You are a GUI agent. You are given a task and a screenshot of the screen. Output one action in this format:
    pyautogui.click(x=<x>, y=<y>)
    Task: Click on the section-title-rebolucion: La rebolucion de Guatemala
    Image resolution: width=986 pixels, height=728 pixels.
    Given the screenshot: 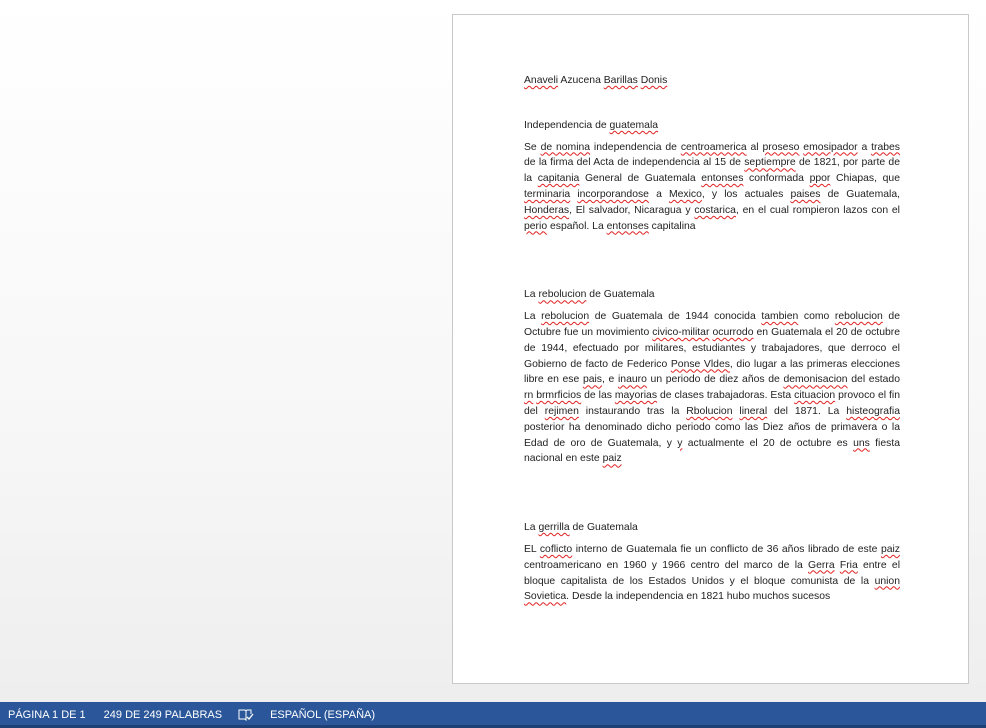 What is the action you would take?
    pyautogui.click(x=712, y=295)
    